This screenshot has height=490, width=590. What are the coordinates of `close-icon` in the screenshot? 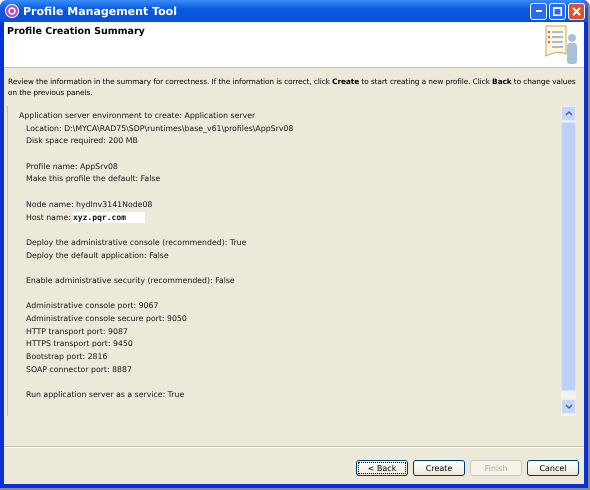 It's located at (576, 11).